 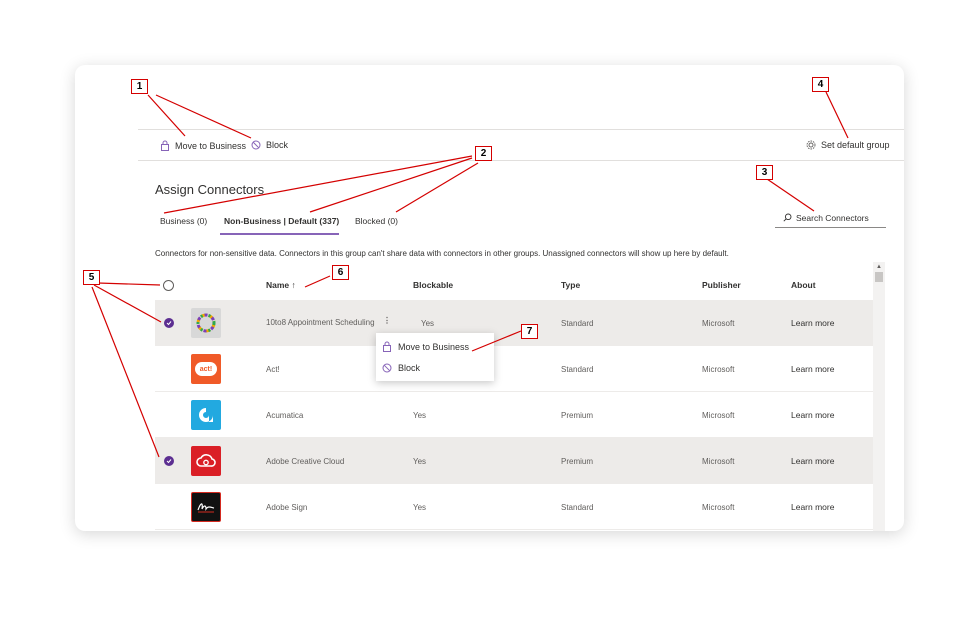 What do you see at coordinates (434, 346) in the screenshot?
I see `menu-item-label: Move to Business` at bounding box center [434, 346].